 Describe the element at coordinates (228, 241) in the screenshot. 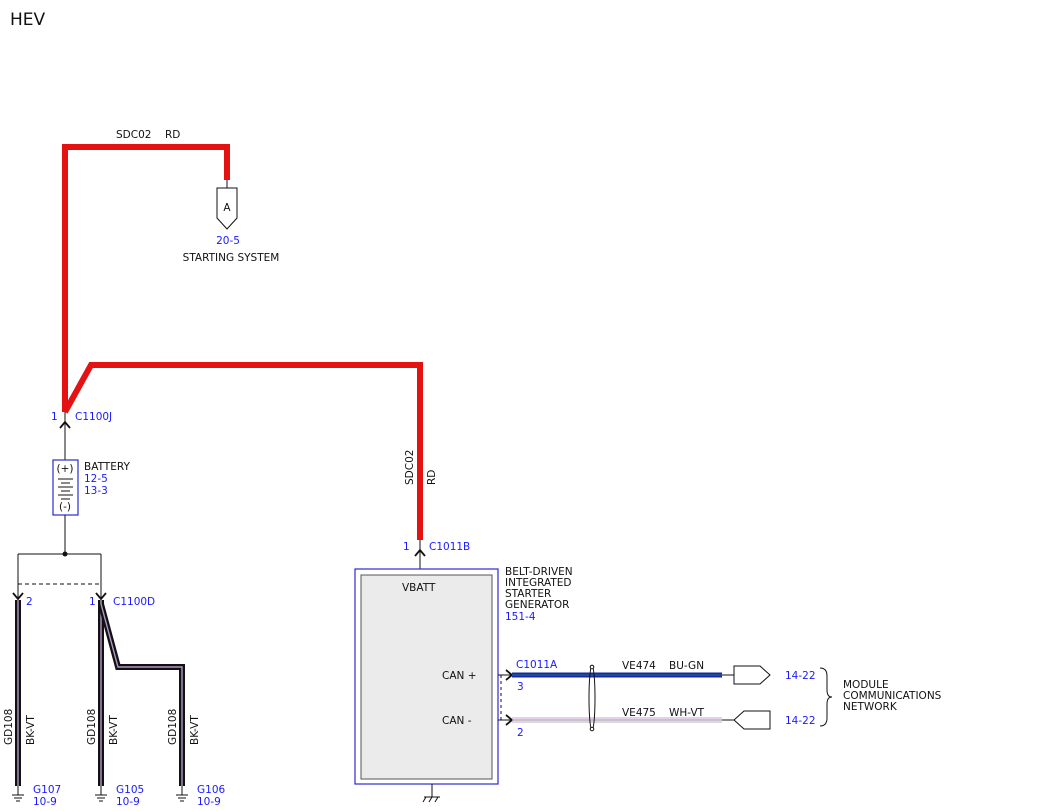

I see `starting-system-page-link: 20-5` at that location.